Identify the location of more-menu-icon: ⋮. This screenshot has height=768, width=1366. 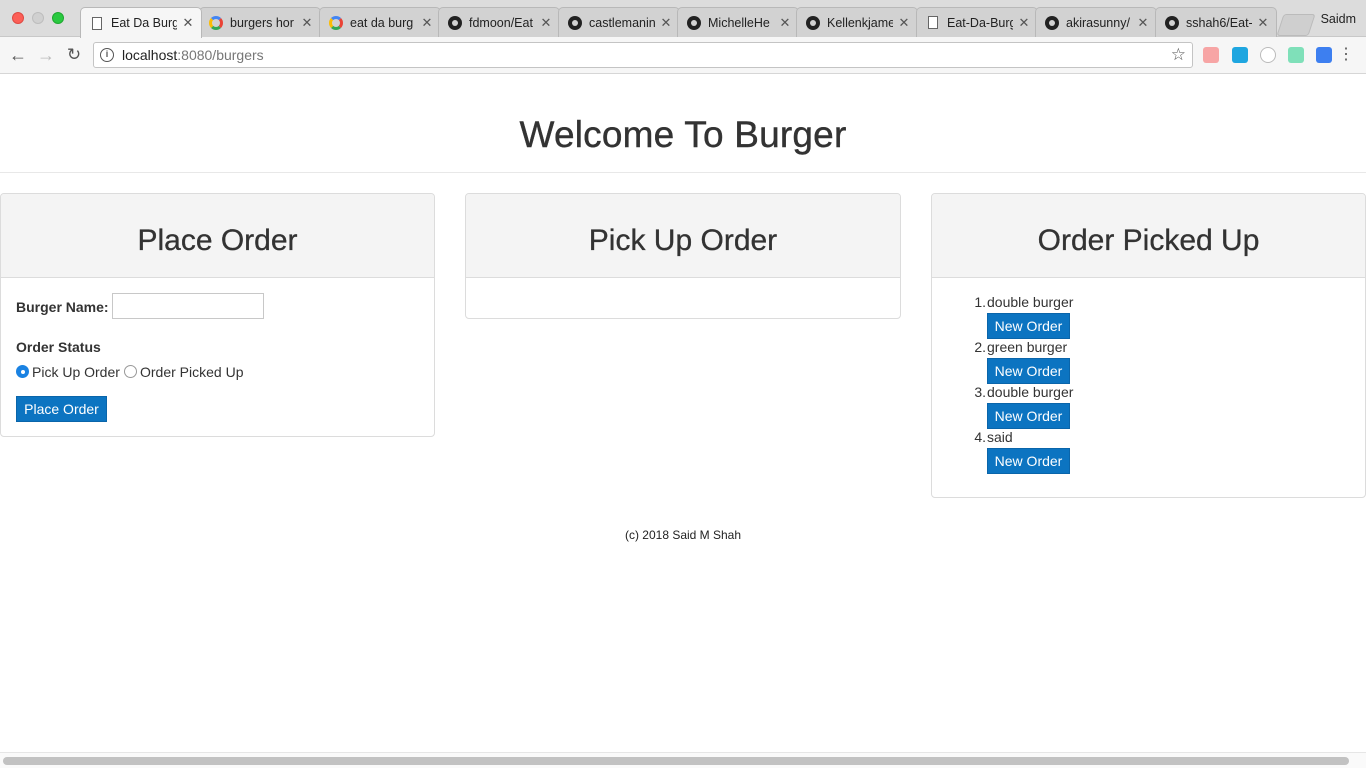
(1346, 55).